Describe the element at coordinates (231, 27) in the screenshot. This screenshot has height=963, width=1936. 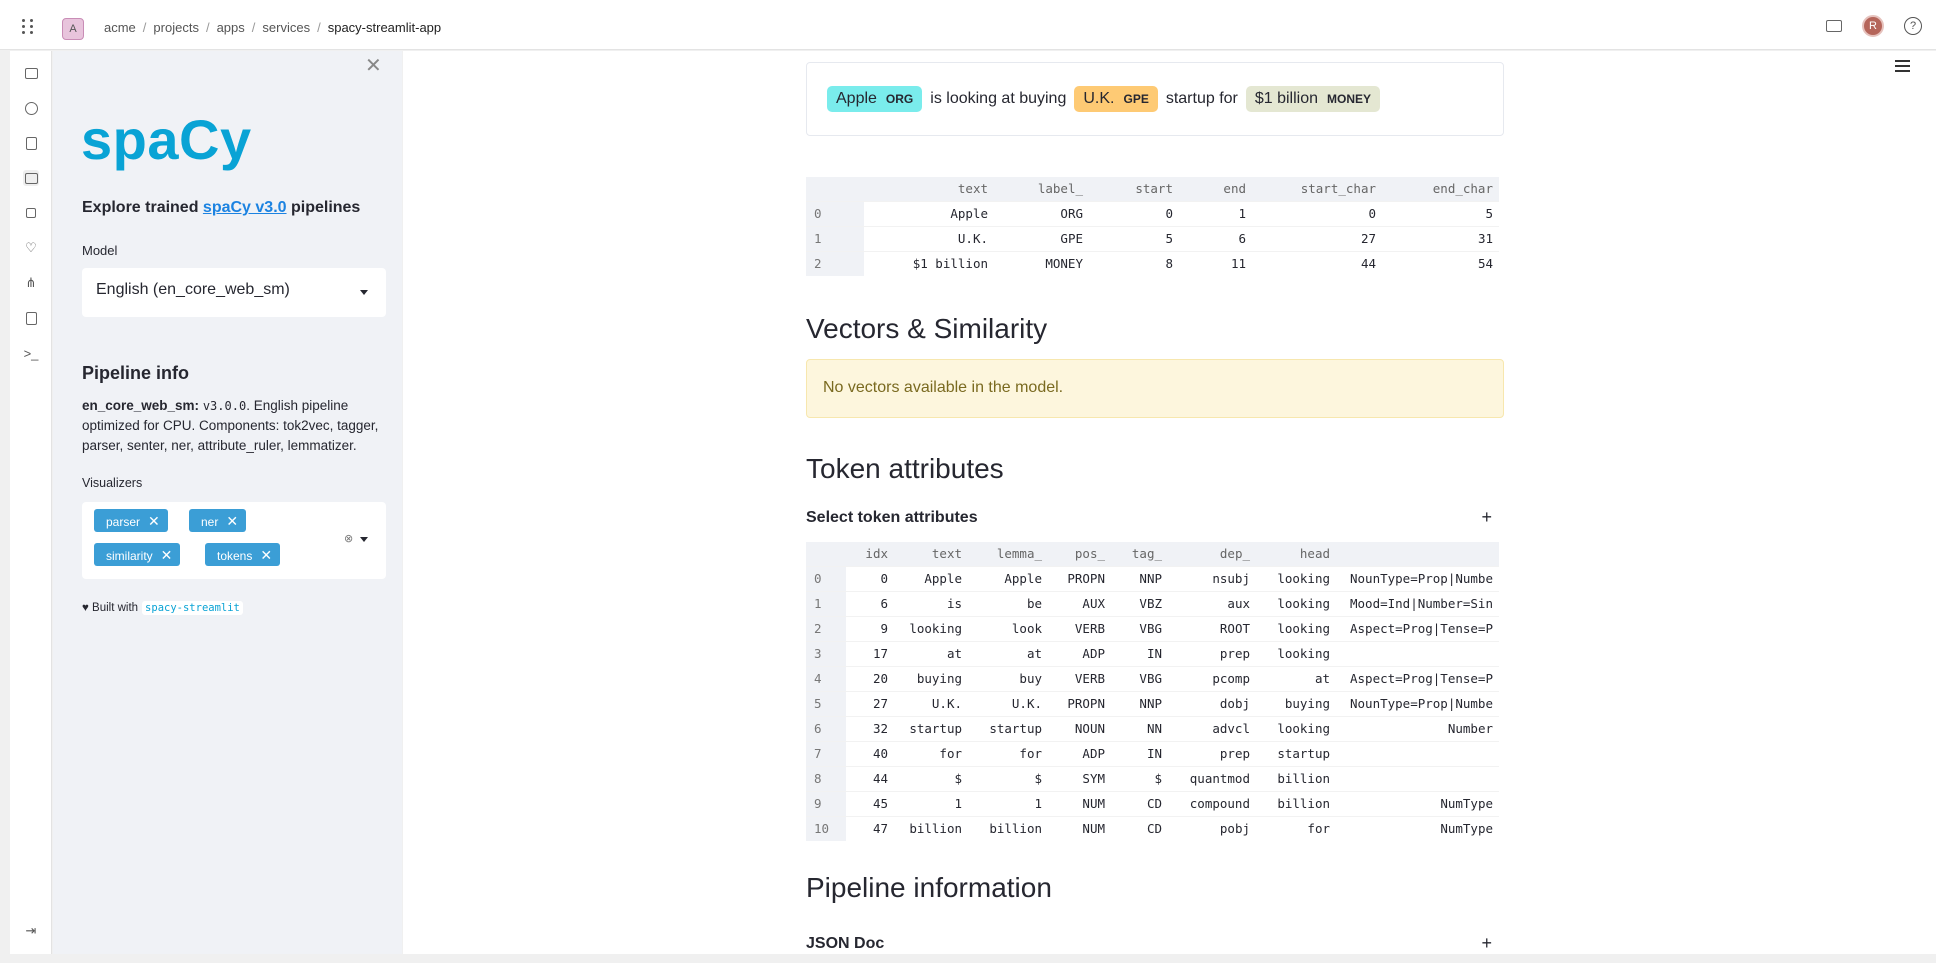
I see `breadcrumb-apps: apps` at that location.